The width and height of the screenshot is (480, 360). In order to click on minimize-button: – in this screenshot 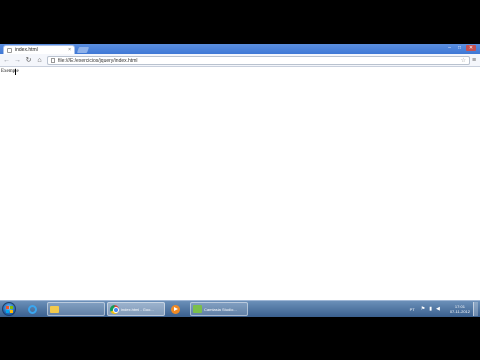, I will do `click(449, 48)`.